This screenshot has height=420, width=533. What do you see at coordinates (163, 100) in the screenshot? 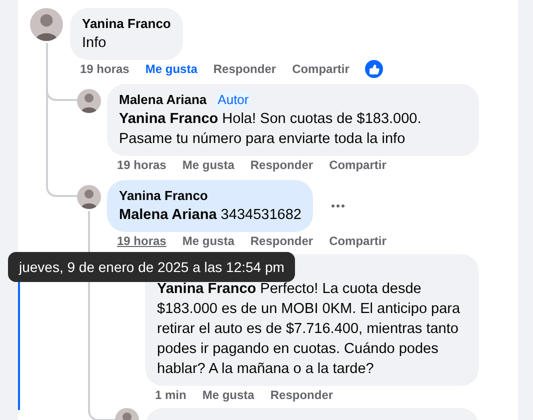
I see `comment-author: Malena Ariana` at bounding box center [163, 100].